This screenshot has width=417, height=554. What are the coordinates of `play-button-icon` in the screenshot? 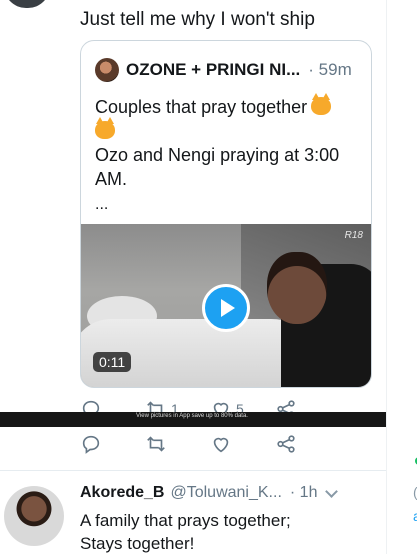 It's located at (226, 308).